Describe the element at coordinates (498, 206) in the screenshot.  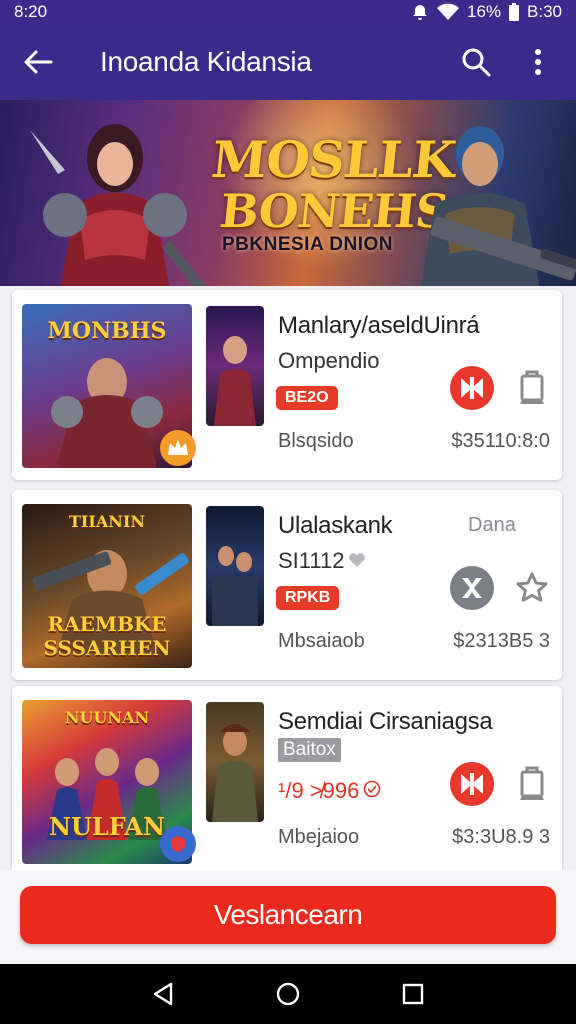
I see `banner-hero-right-image` at that location.